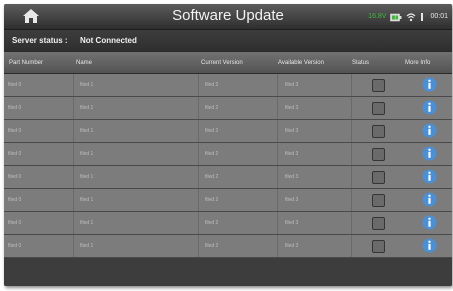  I want to click on column-header-status: Status, so click(361, 63).